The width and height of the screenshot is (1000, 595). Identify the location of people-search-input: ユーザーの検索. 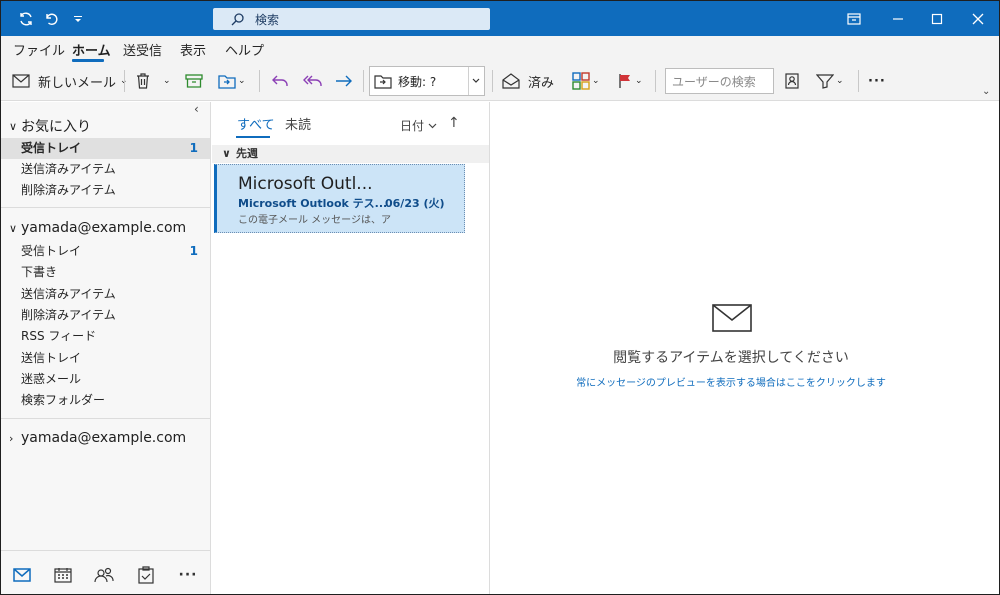
(719, 81).